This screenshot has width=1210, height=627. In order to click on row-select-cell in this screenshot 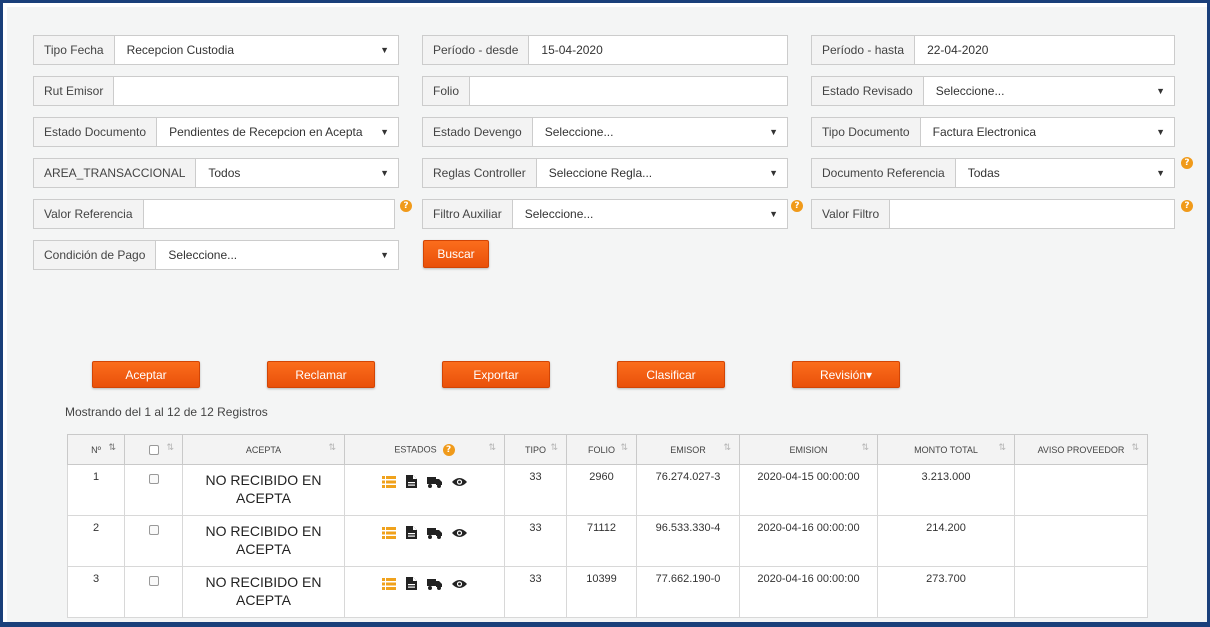, I will do `click(153, 541)`.